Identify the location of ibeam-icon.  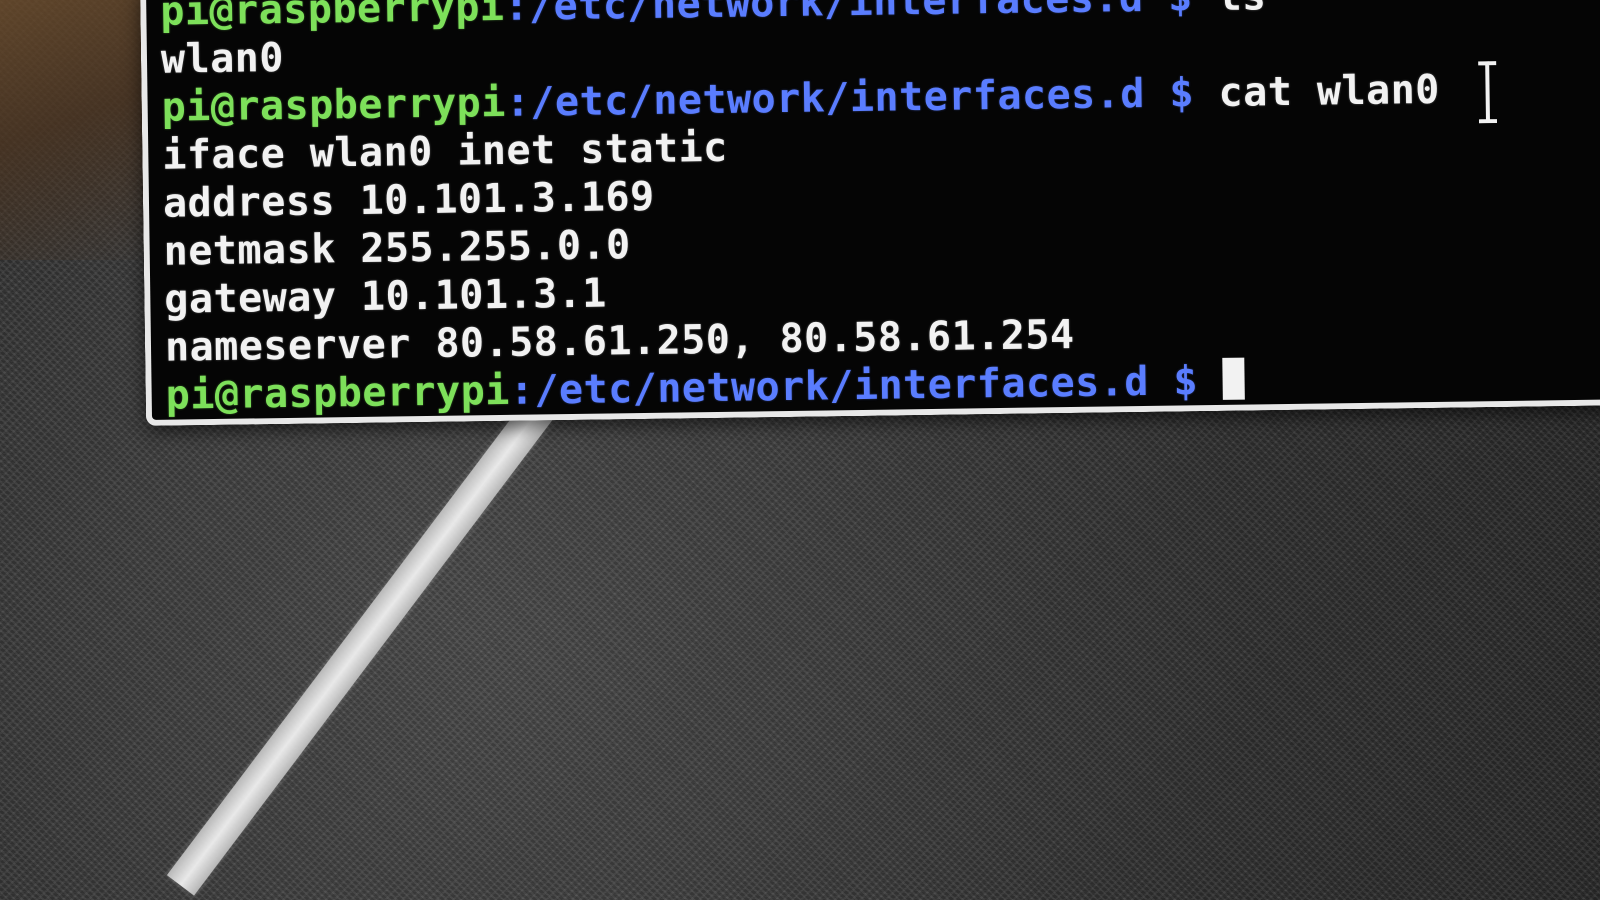
(1488, 92).